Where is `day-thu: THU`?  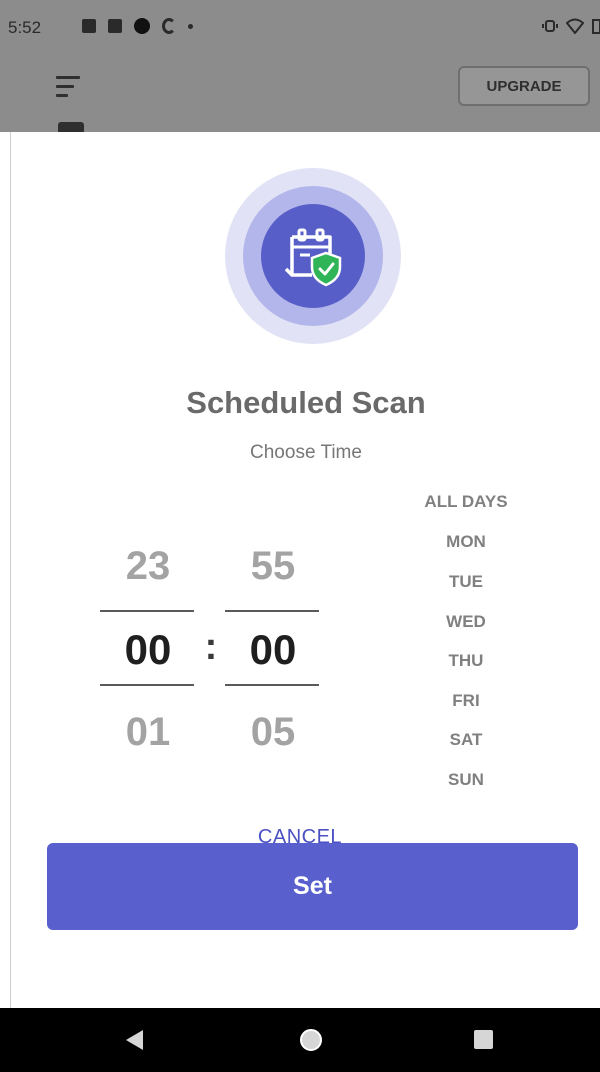
day-thu: THU is located at coordinates (466, 661).